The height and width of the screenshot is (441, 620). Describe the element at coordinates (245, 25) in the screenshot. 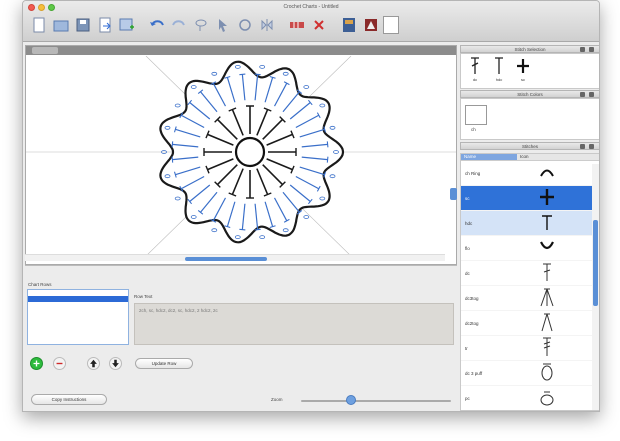

I see `rotate-icon` at that location.